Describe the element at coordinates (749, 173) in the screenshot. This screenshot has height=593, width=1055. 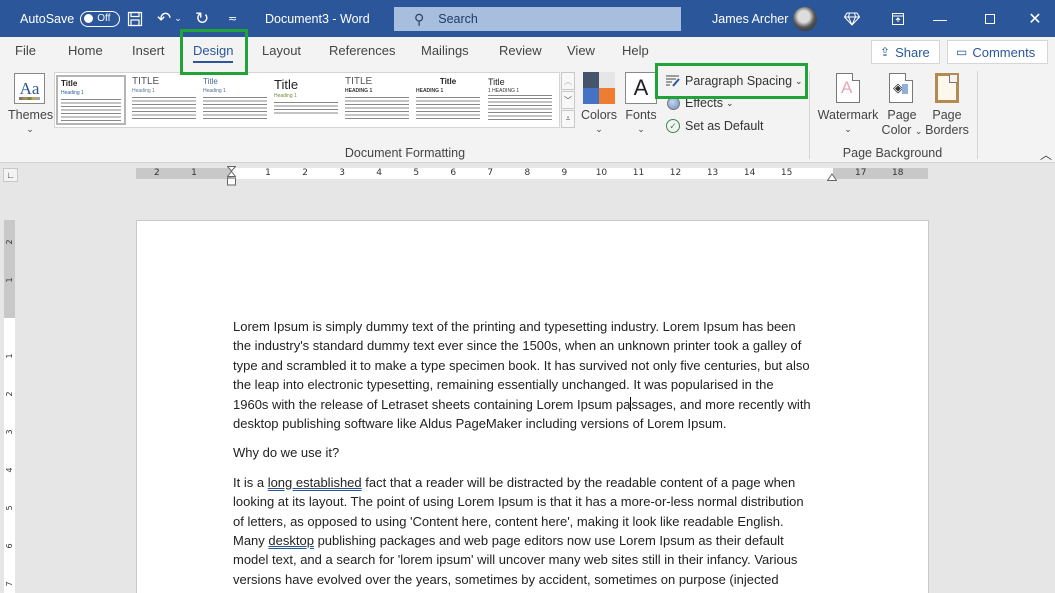
I see `ruler-tick-label: 14` at that location.